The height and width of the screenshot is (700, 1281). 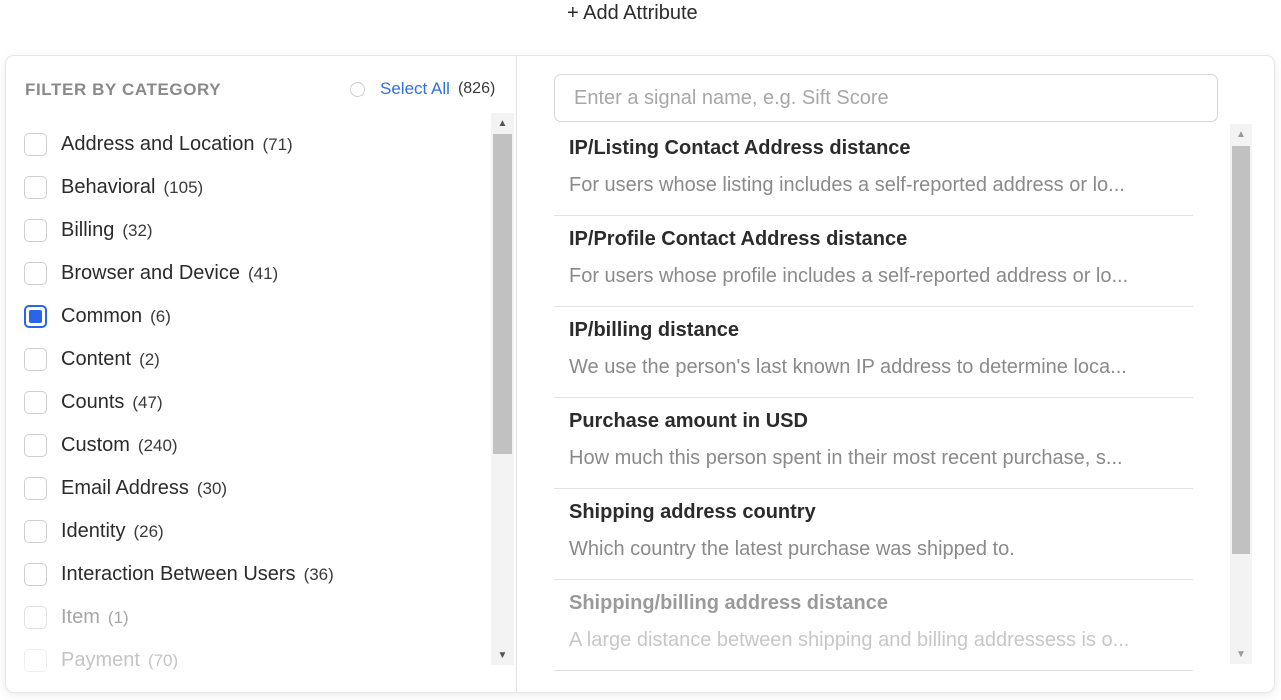 I want to click on signal-name: Shipping address country, so click(x=692, y=512).